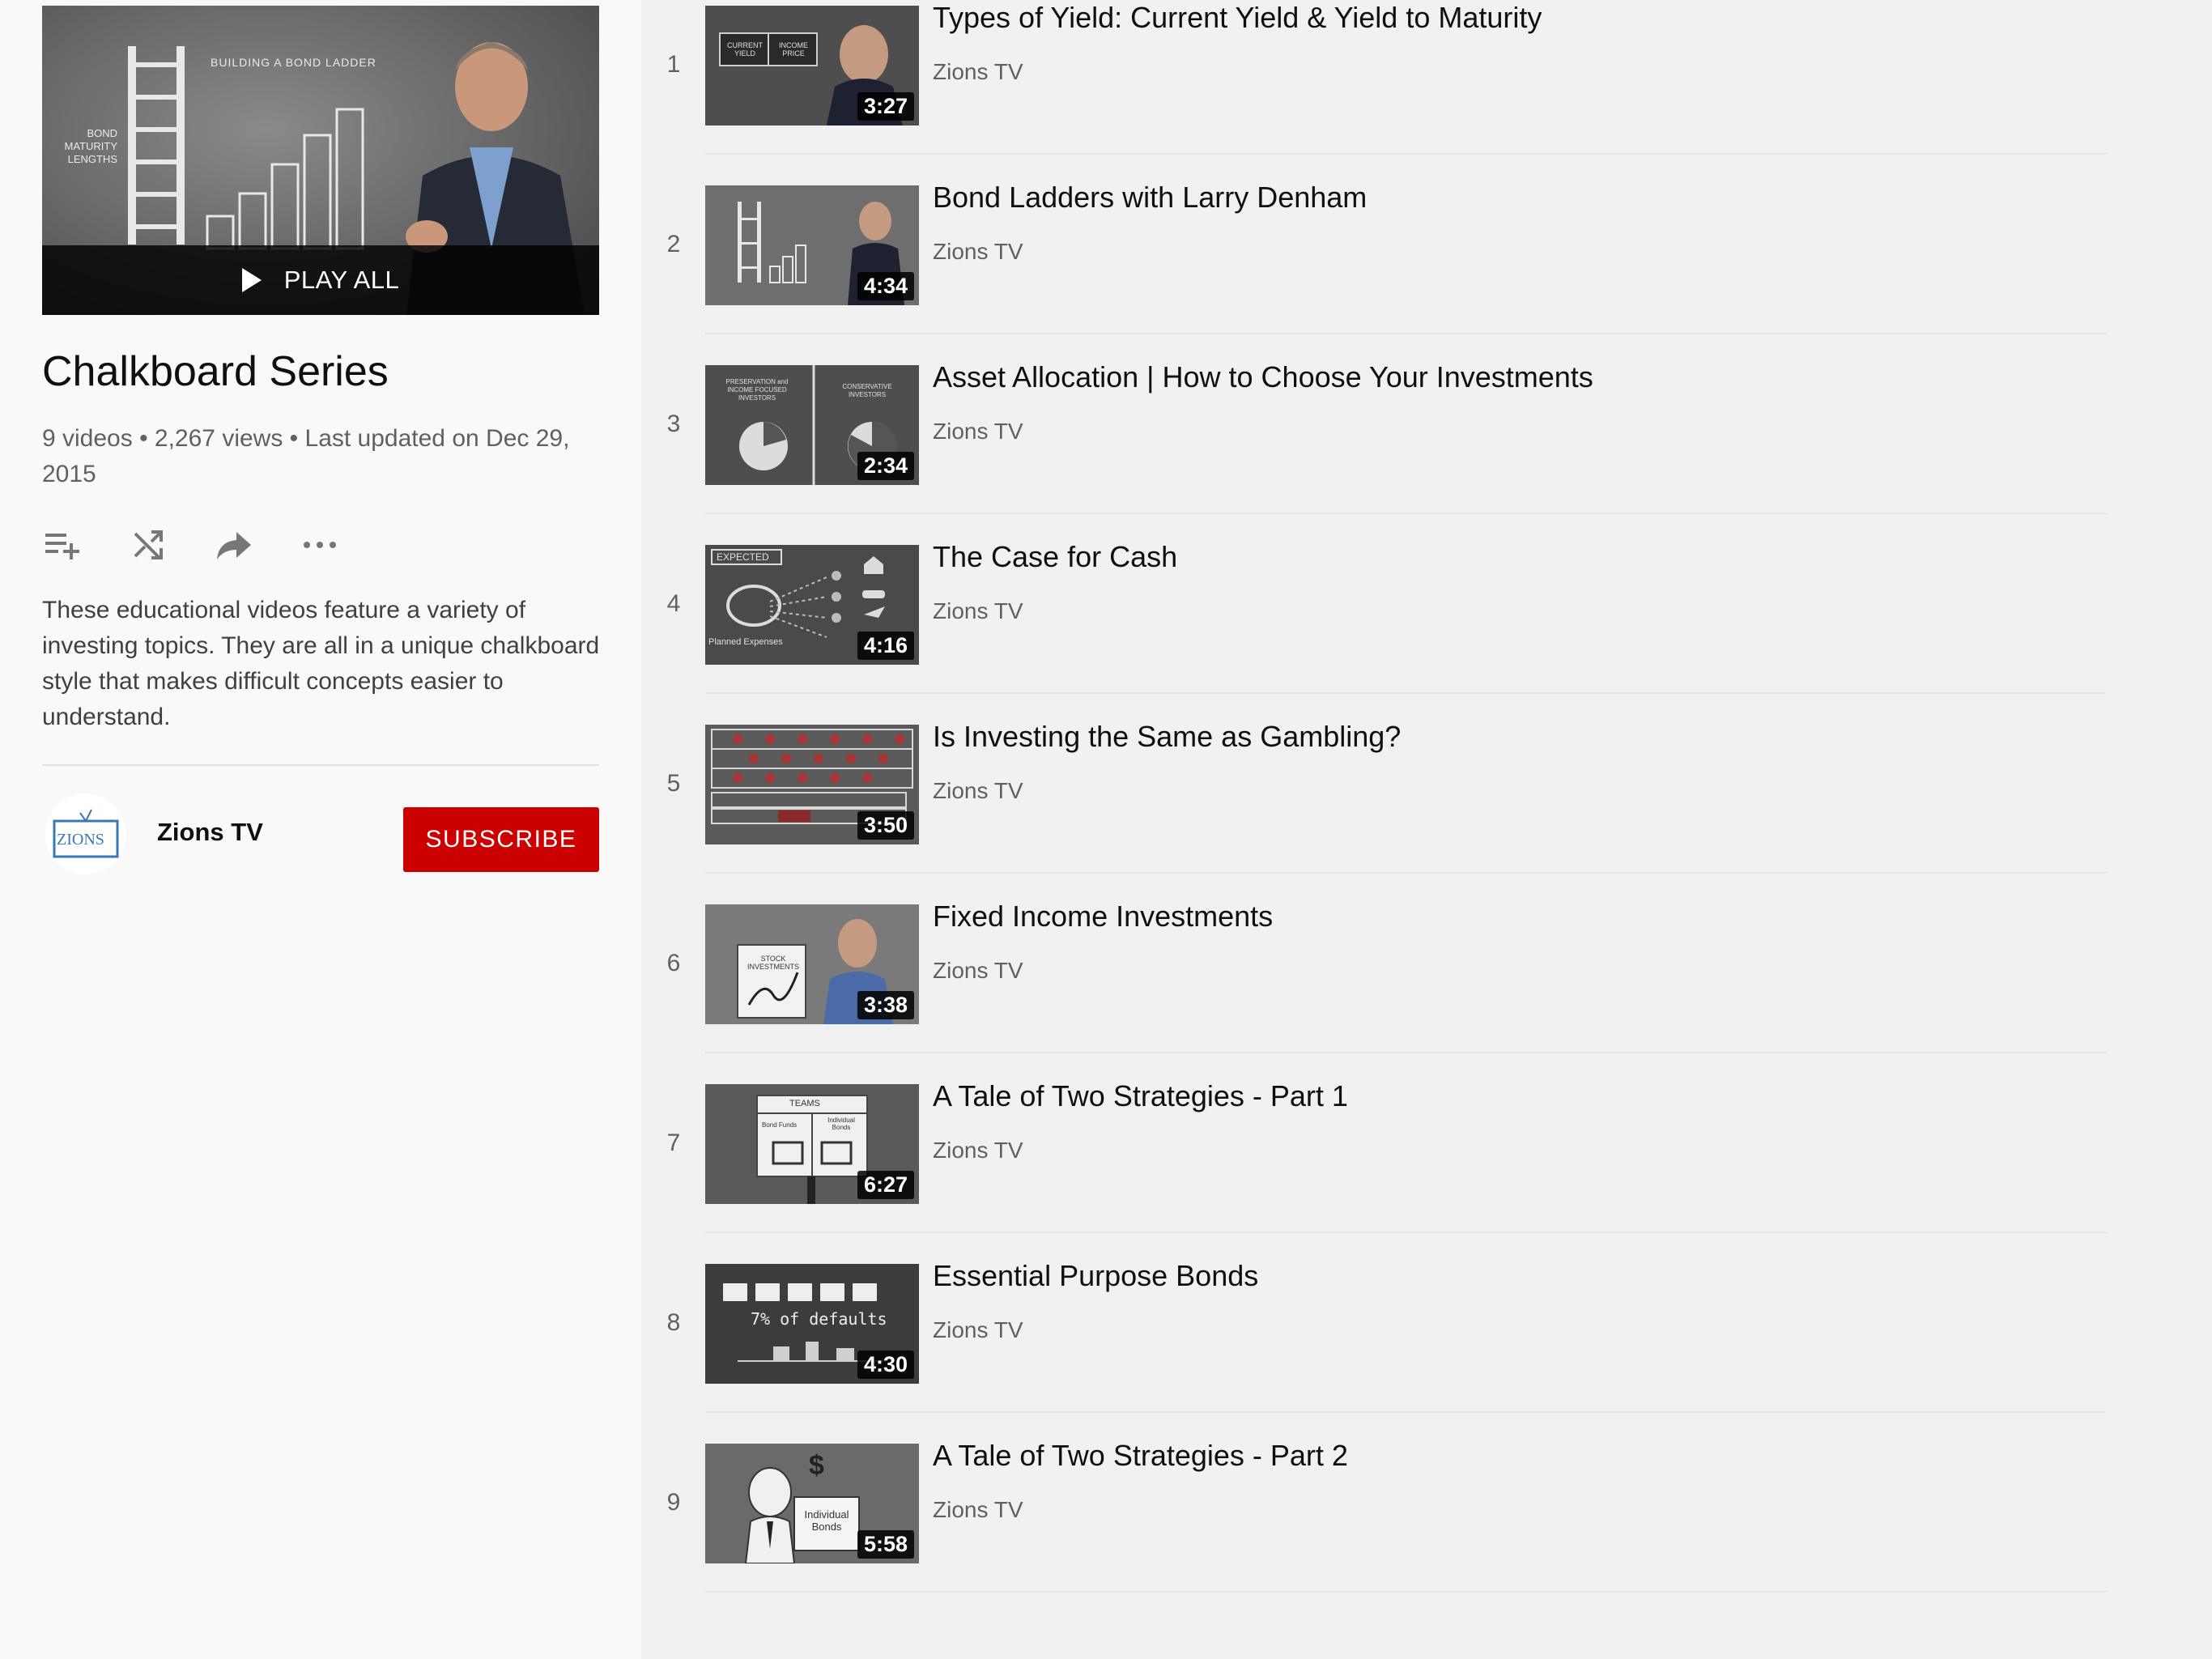 The height and width of the screenshot is (1659, 2212). Describe the element at coordinates (794, 49) in the screenshot. I see `thumb-text: INCOME PRICE` at that location.